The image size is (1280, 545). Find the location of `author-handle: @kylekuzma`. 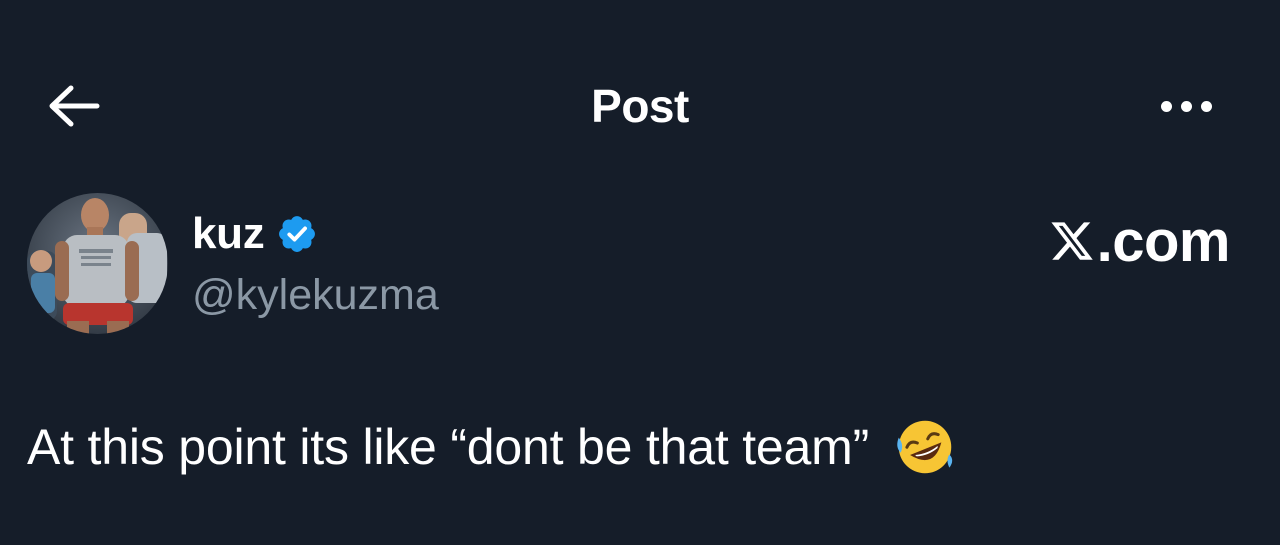

author-handle: @kylekuzma is located at coordinates (315, 295).